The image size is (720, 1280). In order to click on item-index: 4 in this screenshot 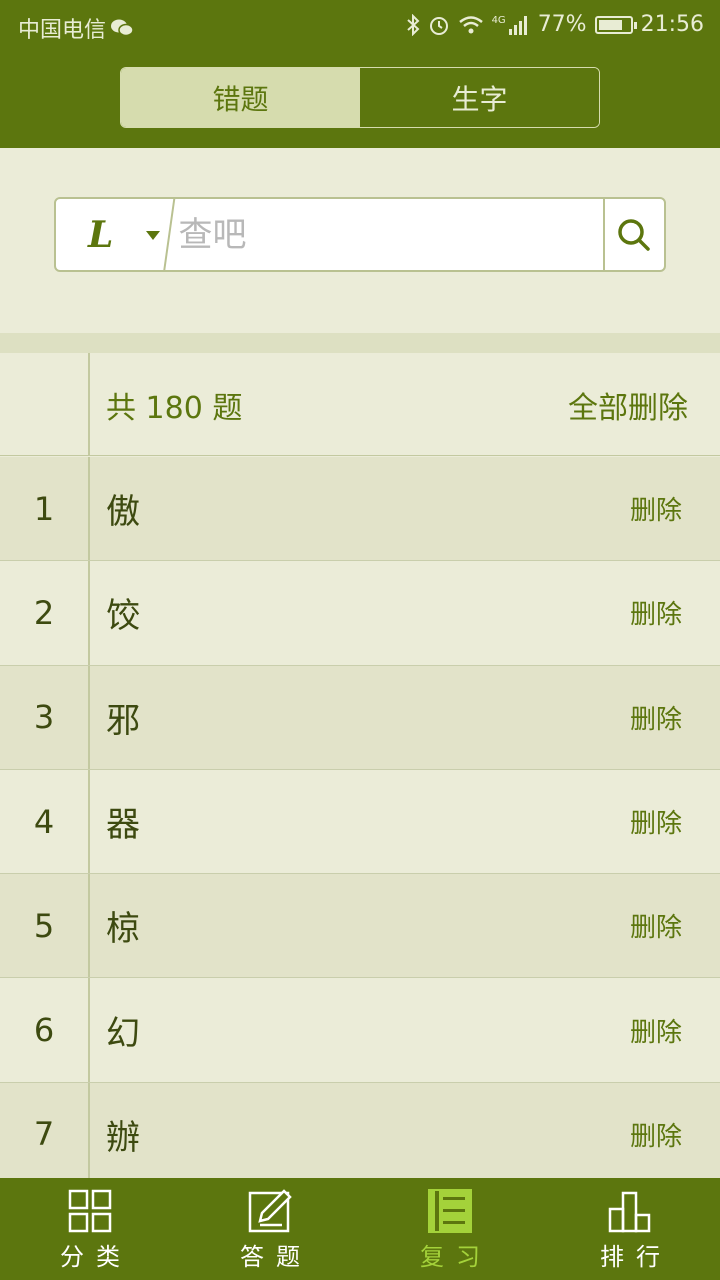, I will do `click(44, 821)`.